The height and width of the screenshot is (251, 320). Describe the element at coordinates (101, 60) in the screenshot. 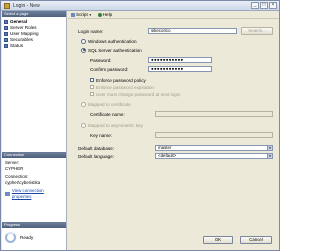

I see `password-label: Password:` at that location.